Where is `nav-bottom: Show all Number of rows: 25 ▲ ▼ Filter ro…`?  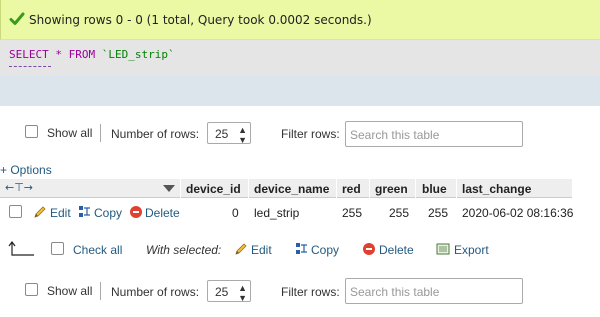 nav-bottom: Show all Number of rows: 25 ▲ ▼ Filter ro… is located at coordinates (300, 291).